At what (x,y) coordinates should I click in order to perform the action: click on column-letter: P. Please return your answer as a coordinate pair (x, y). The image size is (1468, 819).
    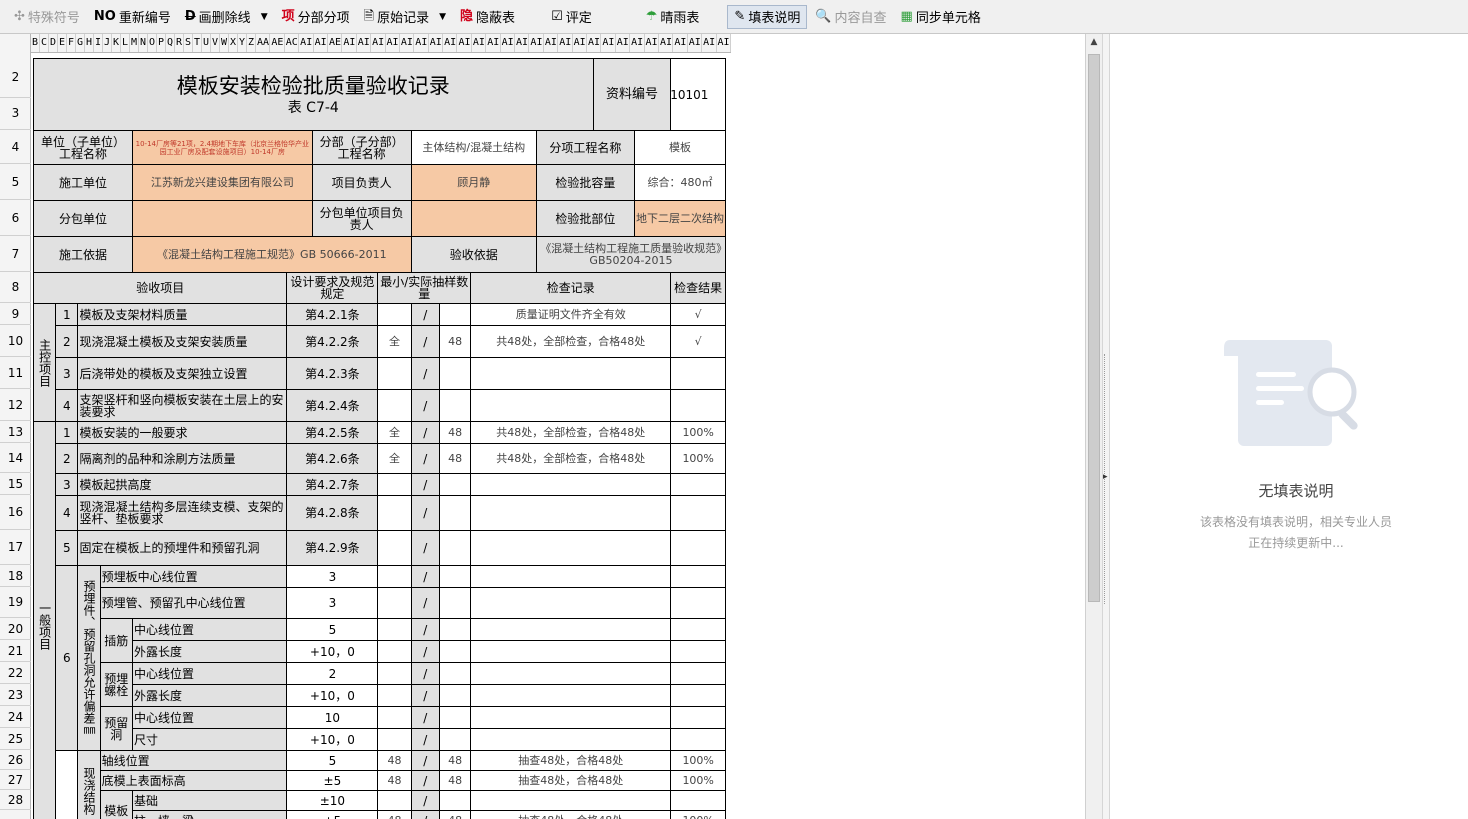
    Looking at the image, I should click on (161, 43).